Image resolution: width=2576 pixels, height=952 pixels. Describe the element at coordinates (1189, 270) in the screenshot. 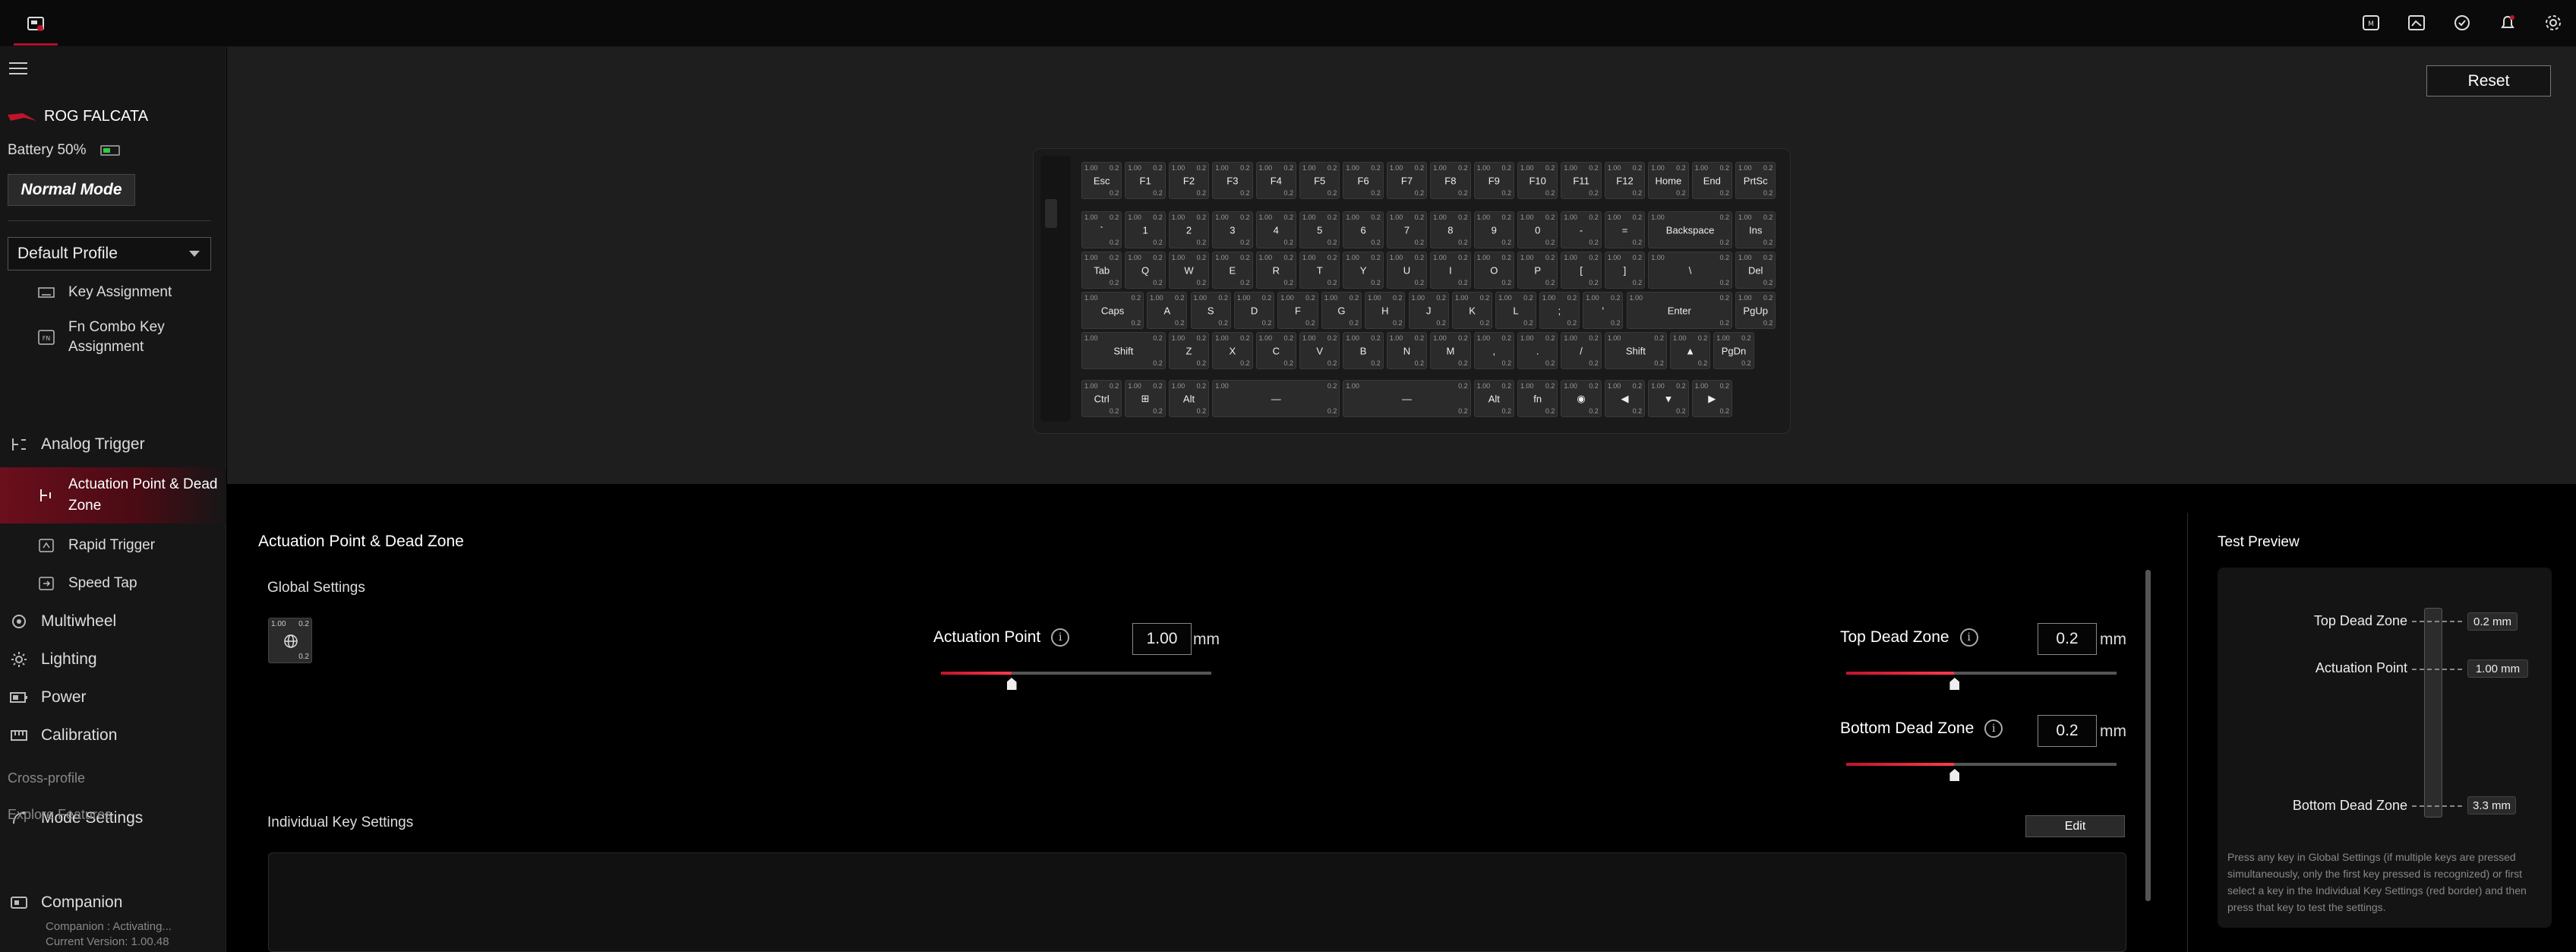

I see `key: 1.00 0.2 0.2 W` at that location.